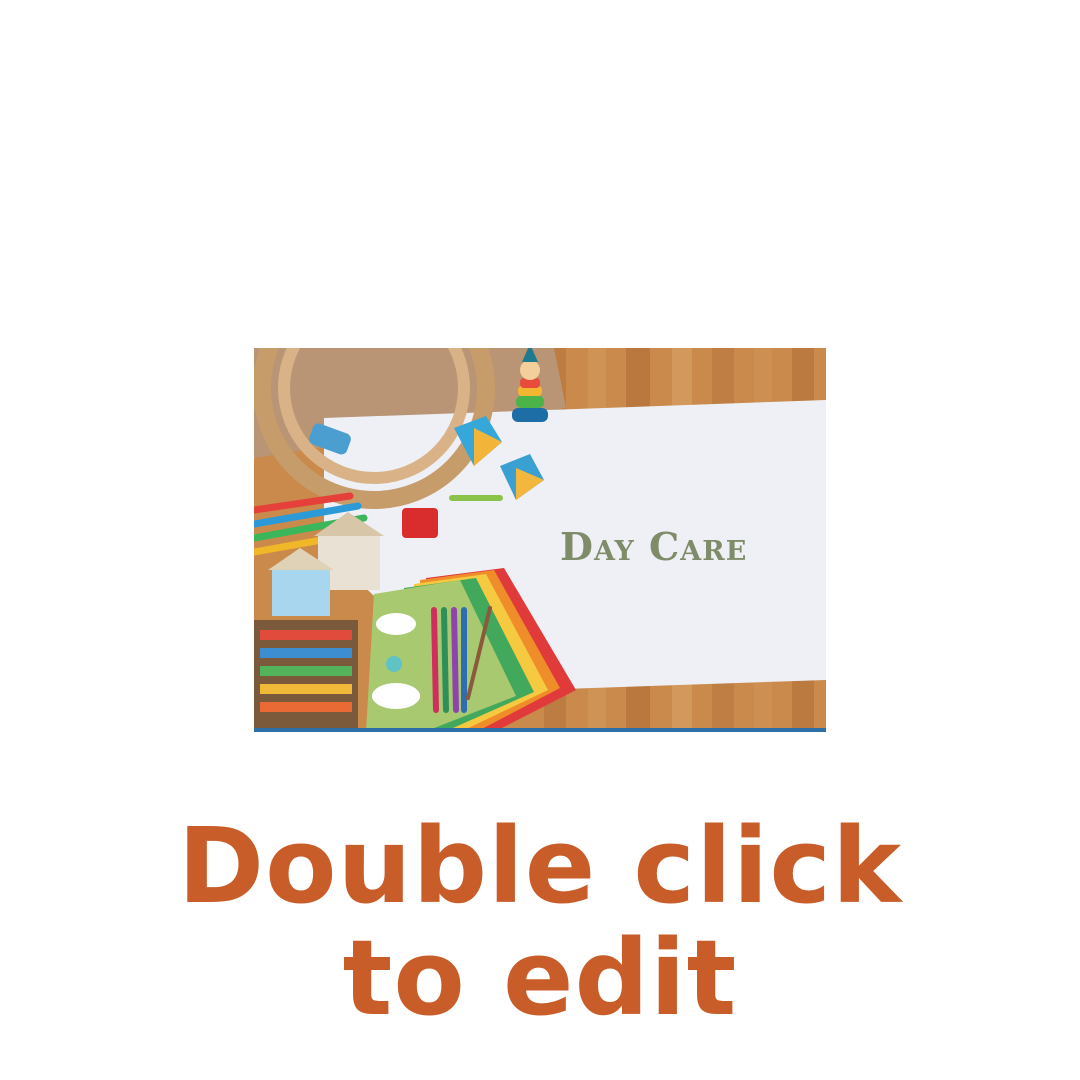  I want to click on headline-line-1: Double click, so click(540, 866).